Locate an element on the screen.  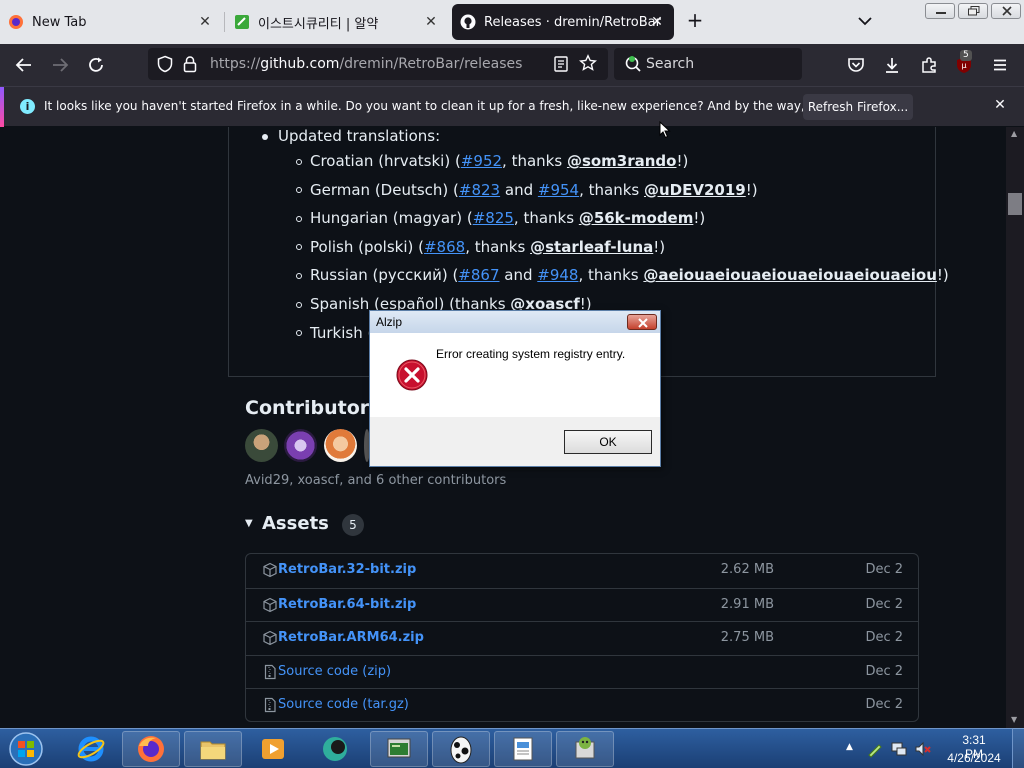
minimize-button is located at coordinates (940, 11).